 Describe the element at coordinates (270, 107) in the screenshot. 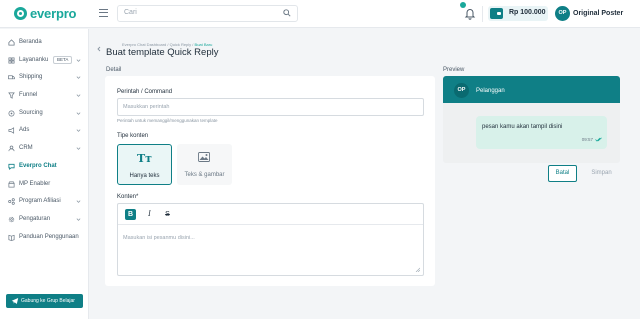

I see `command-input: Masukkan perintah` at that location.